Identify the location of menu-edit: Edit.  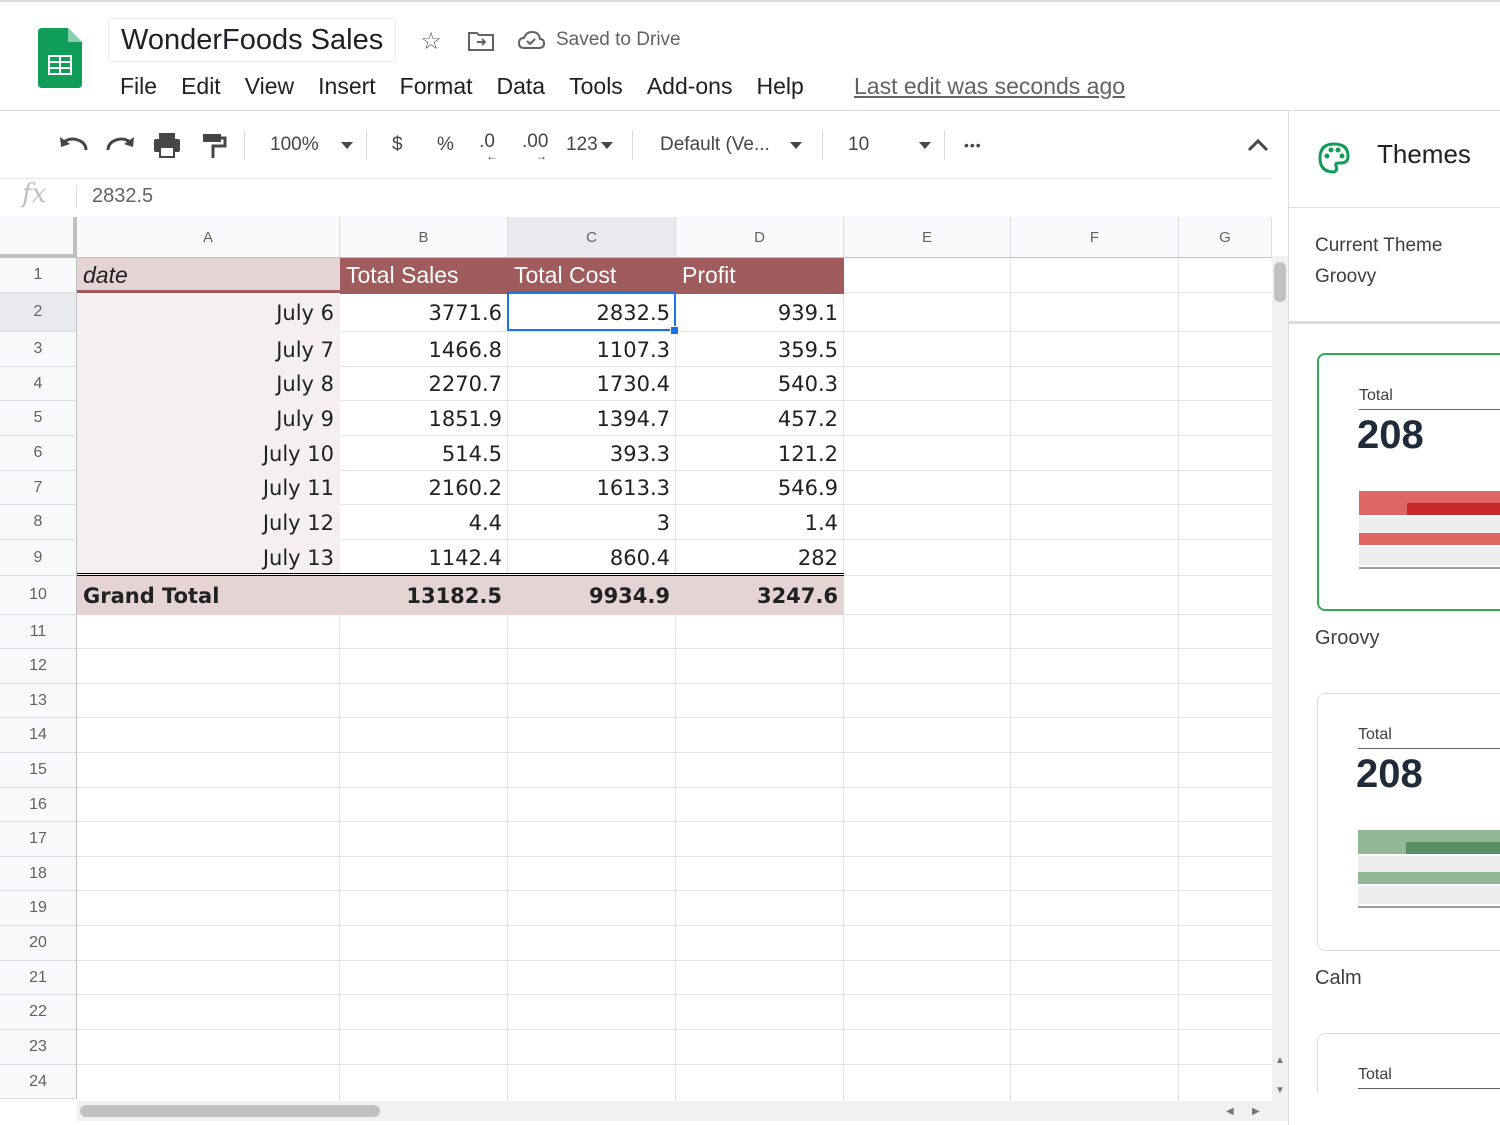
(201, 86).